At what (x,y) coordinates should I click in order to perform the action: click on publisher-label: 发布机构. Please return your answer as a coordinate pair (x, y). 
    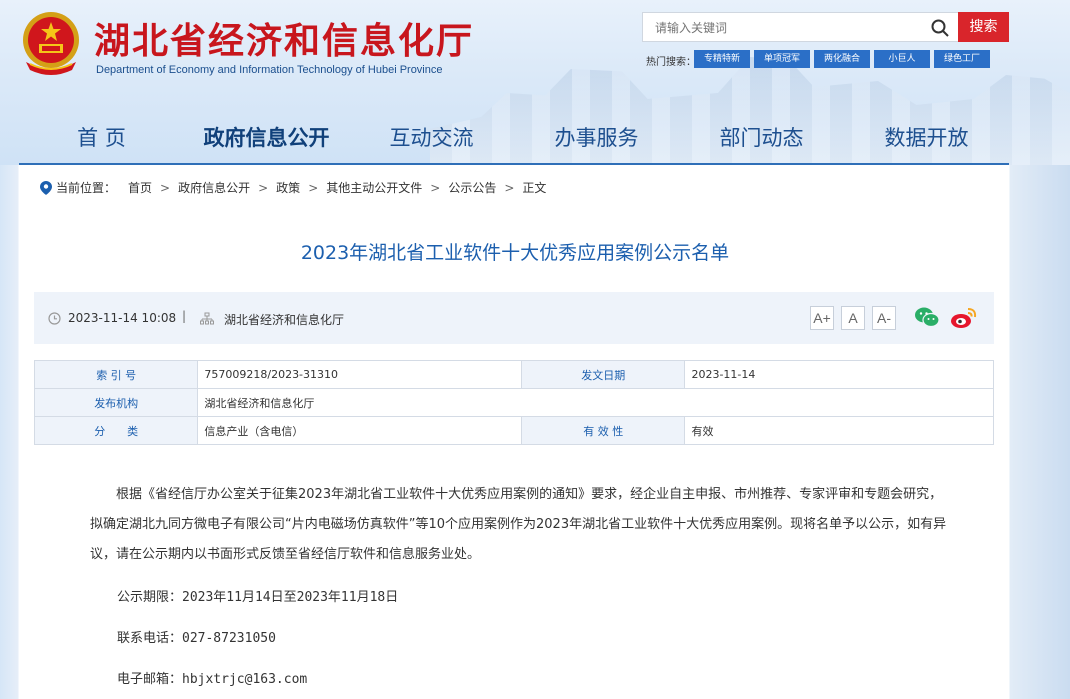
    Looking at the image, I should click on (116, 402).